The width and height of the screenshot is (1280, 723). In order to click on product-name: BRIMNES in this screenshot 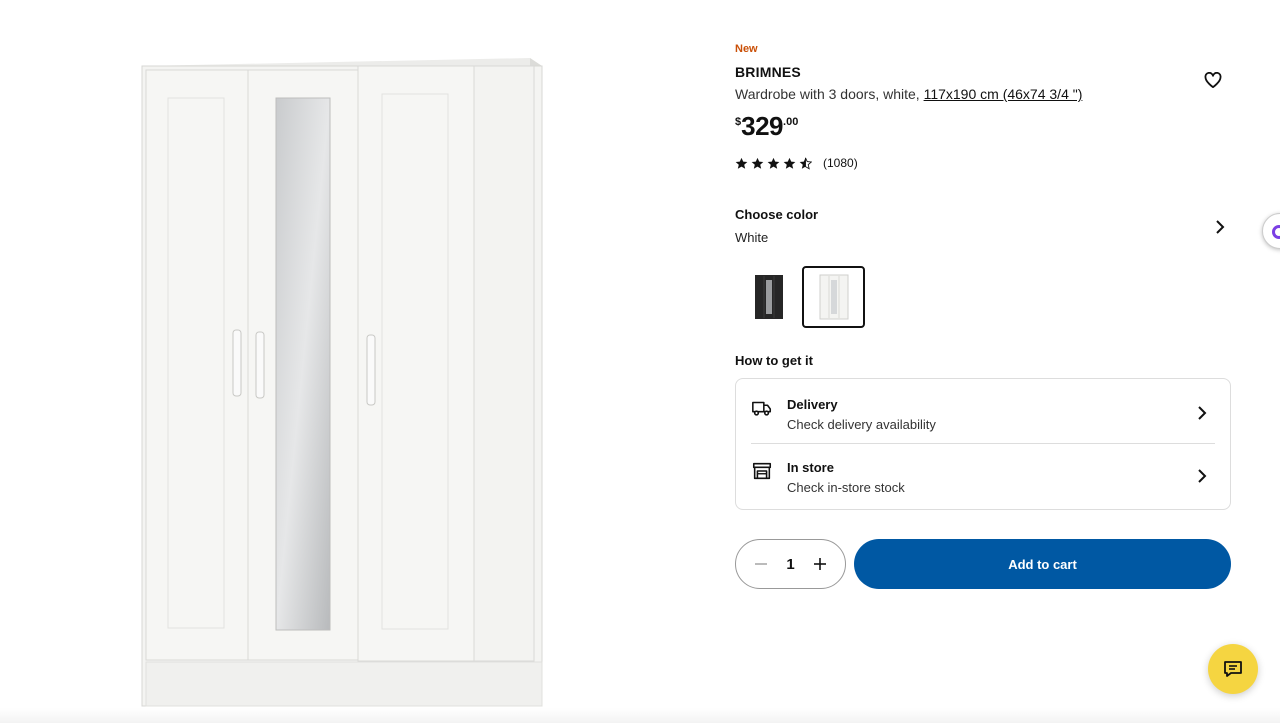, I will do `click(768, 72)`.